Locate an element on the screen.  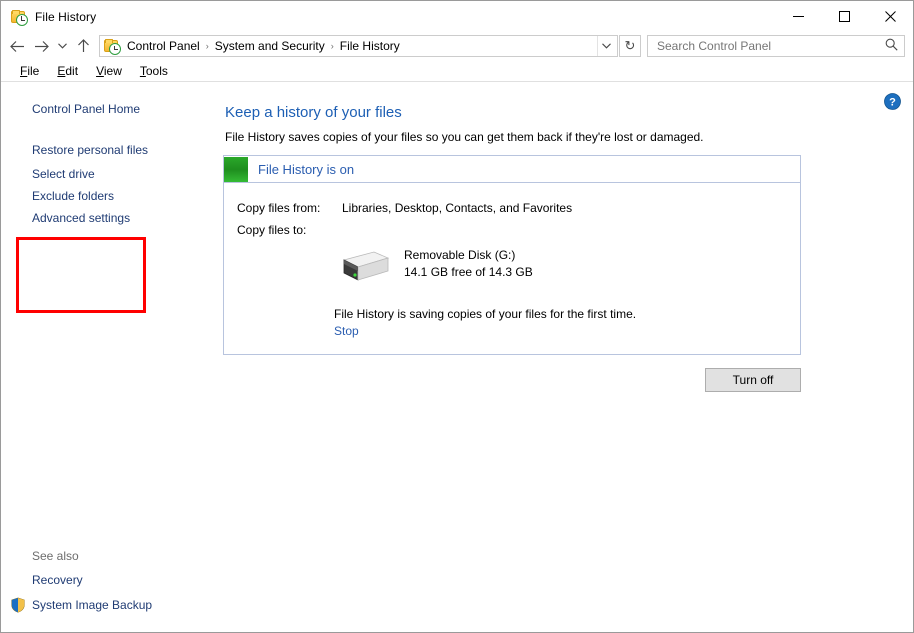
breadcrumb-item-control-panel: Control Panel is located at coordinates (163, 46).